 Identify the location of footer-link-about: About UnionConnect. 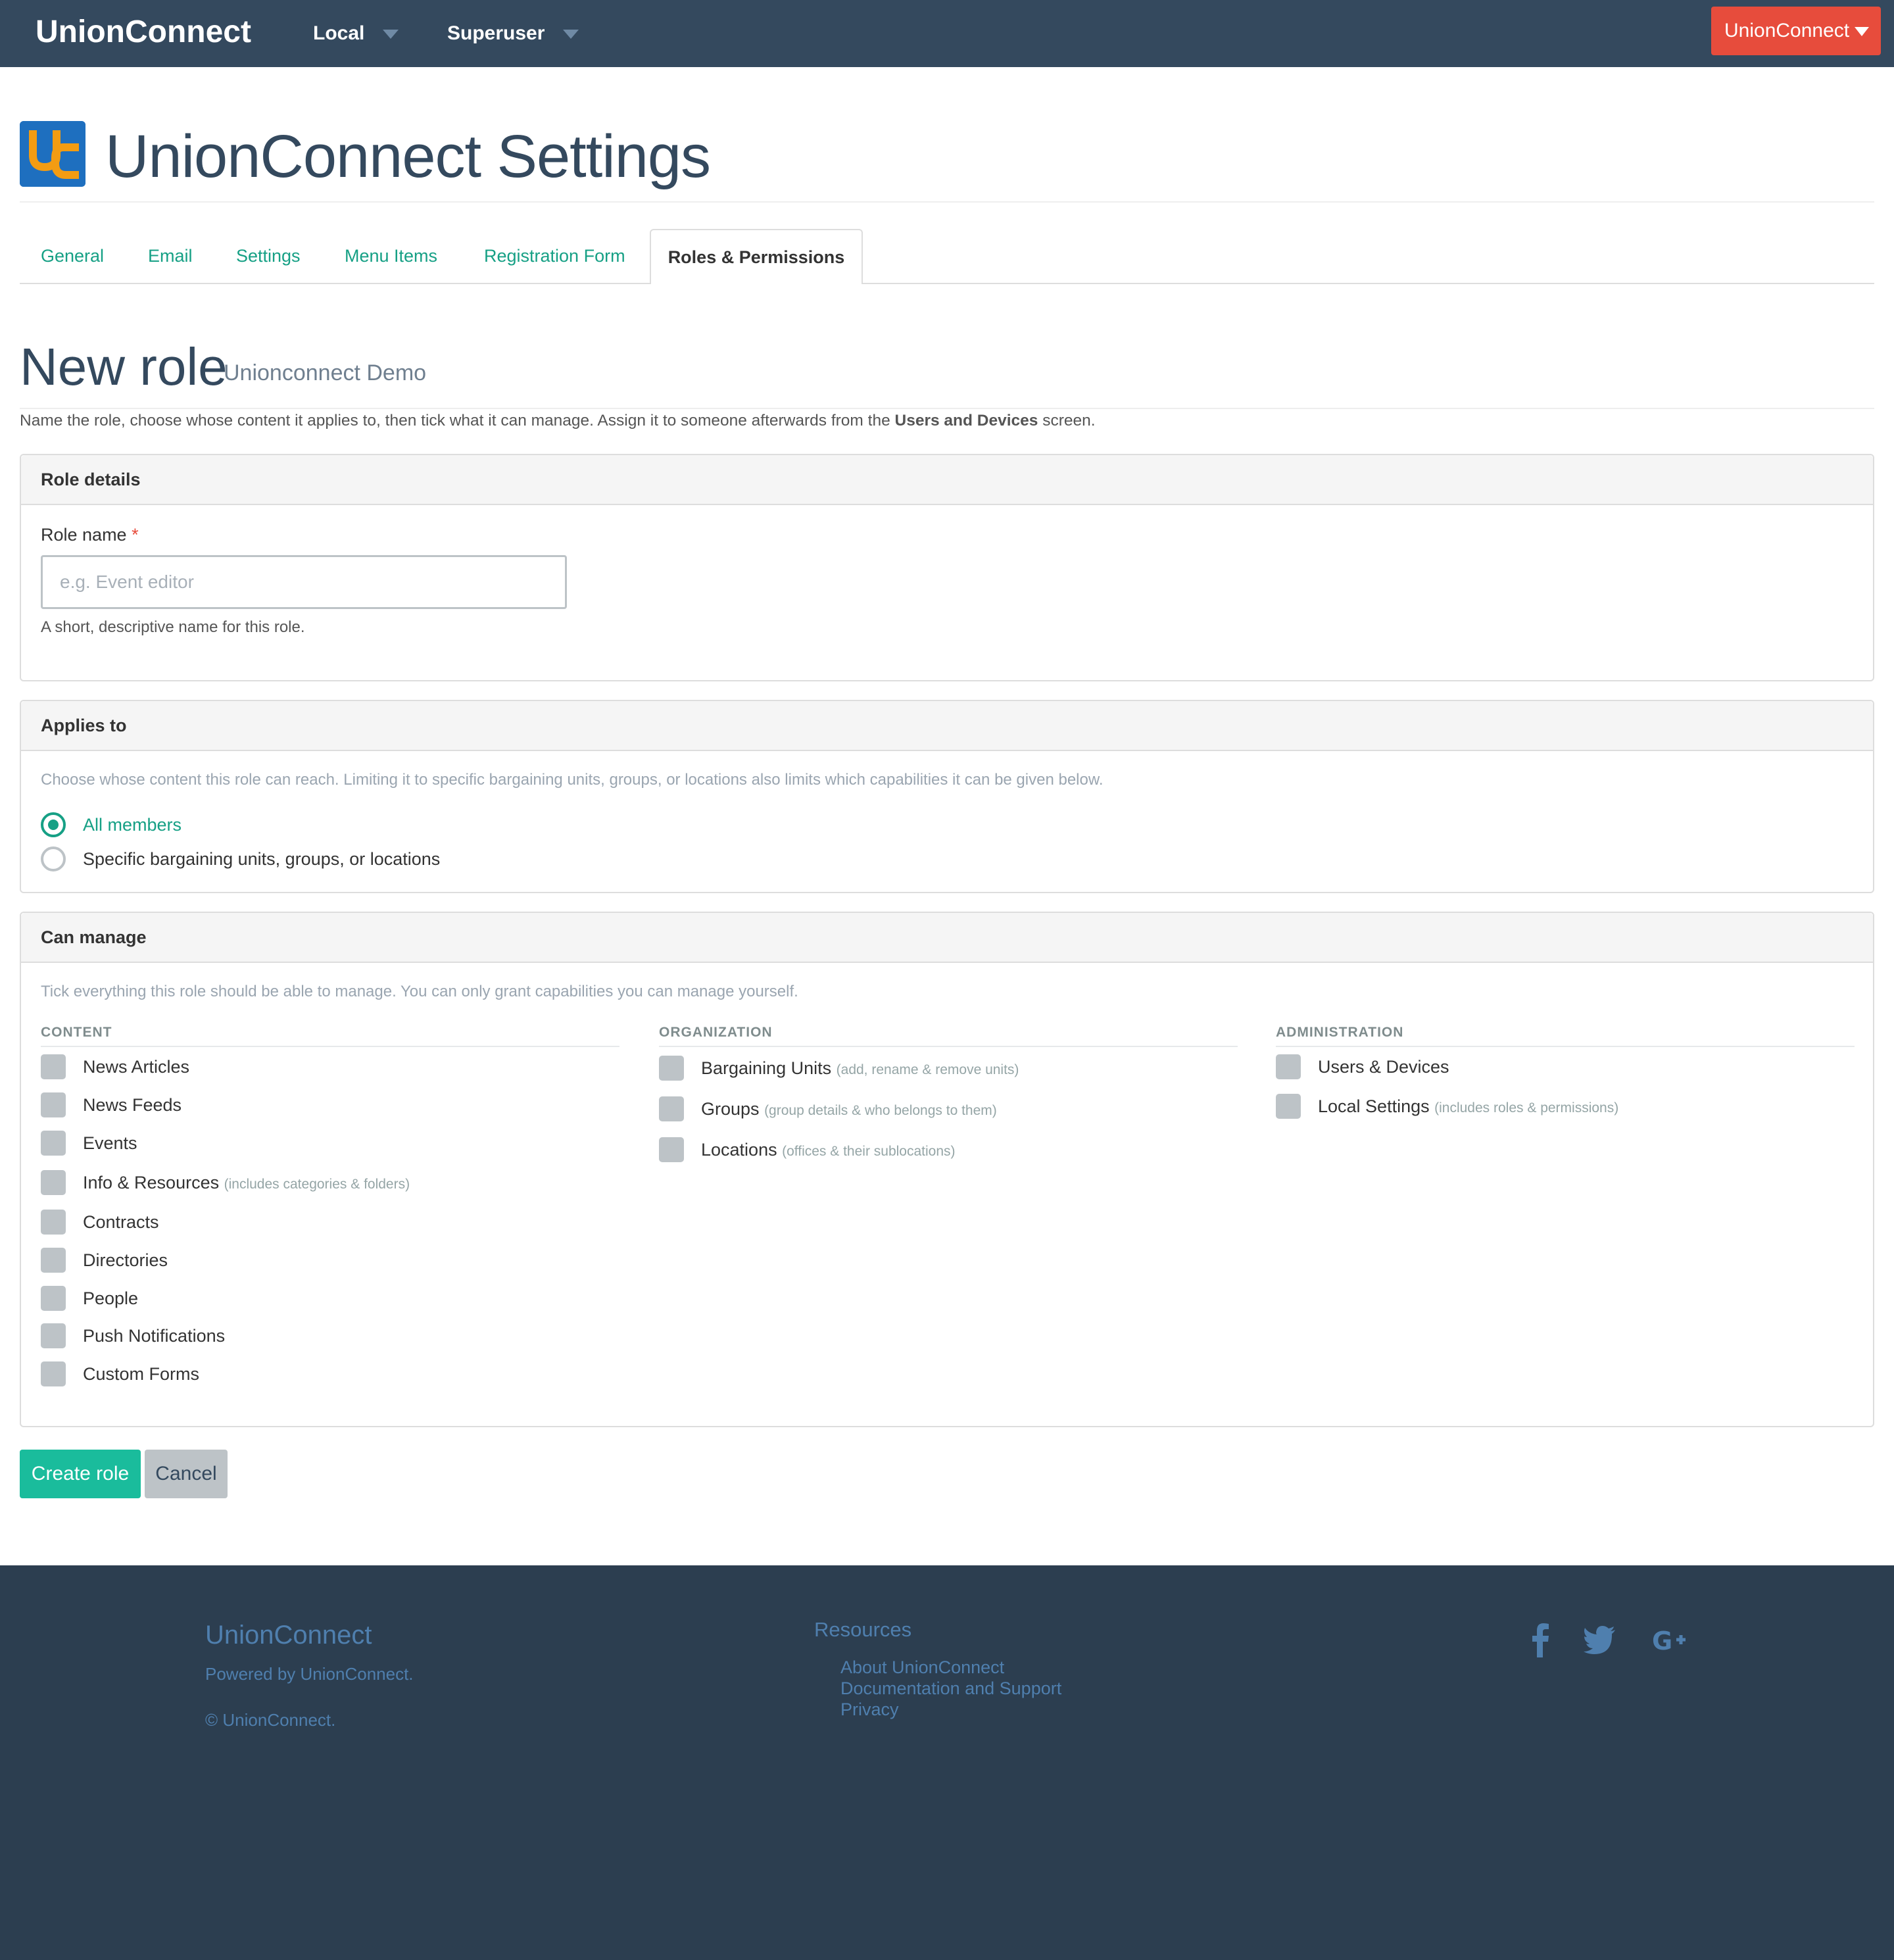
(922, 1667).